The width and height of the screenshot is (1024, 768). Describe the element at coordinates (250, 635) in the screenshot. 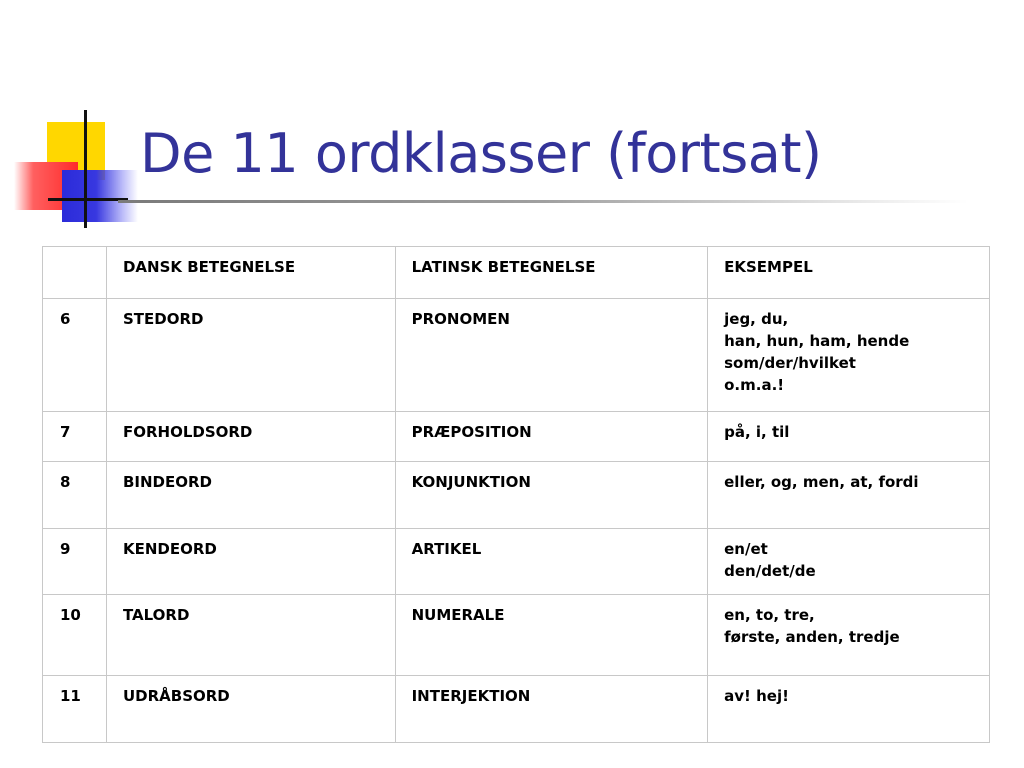

I see `cell-dansk: TALORD` at that location.